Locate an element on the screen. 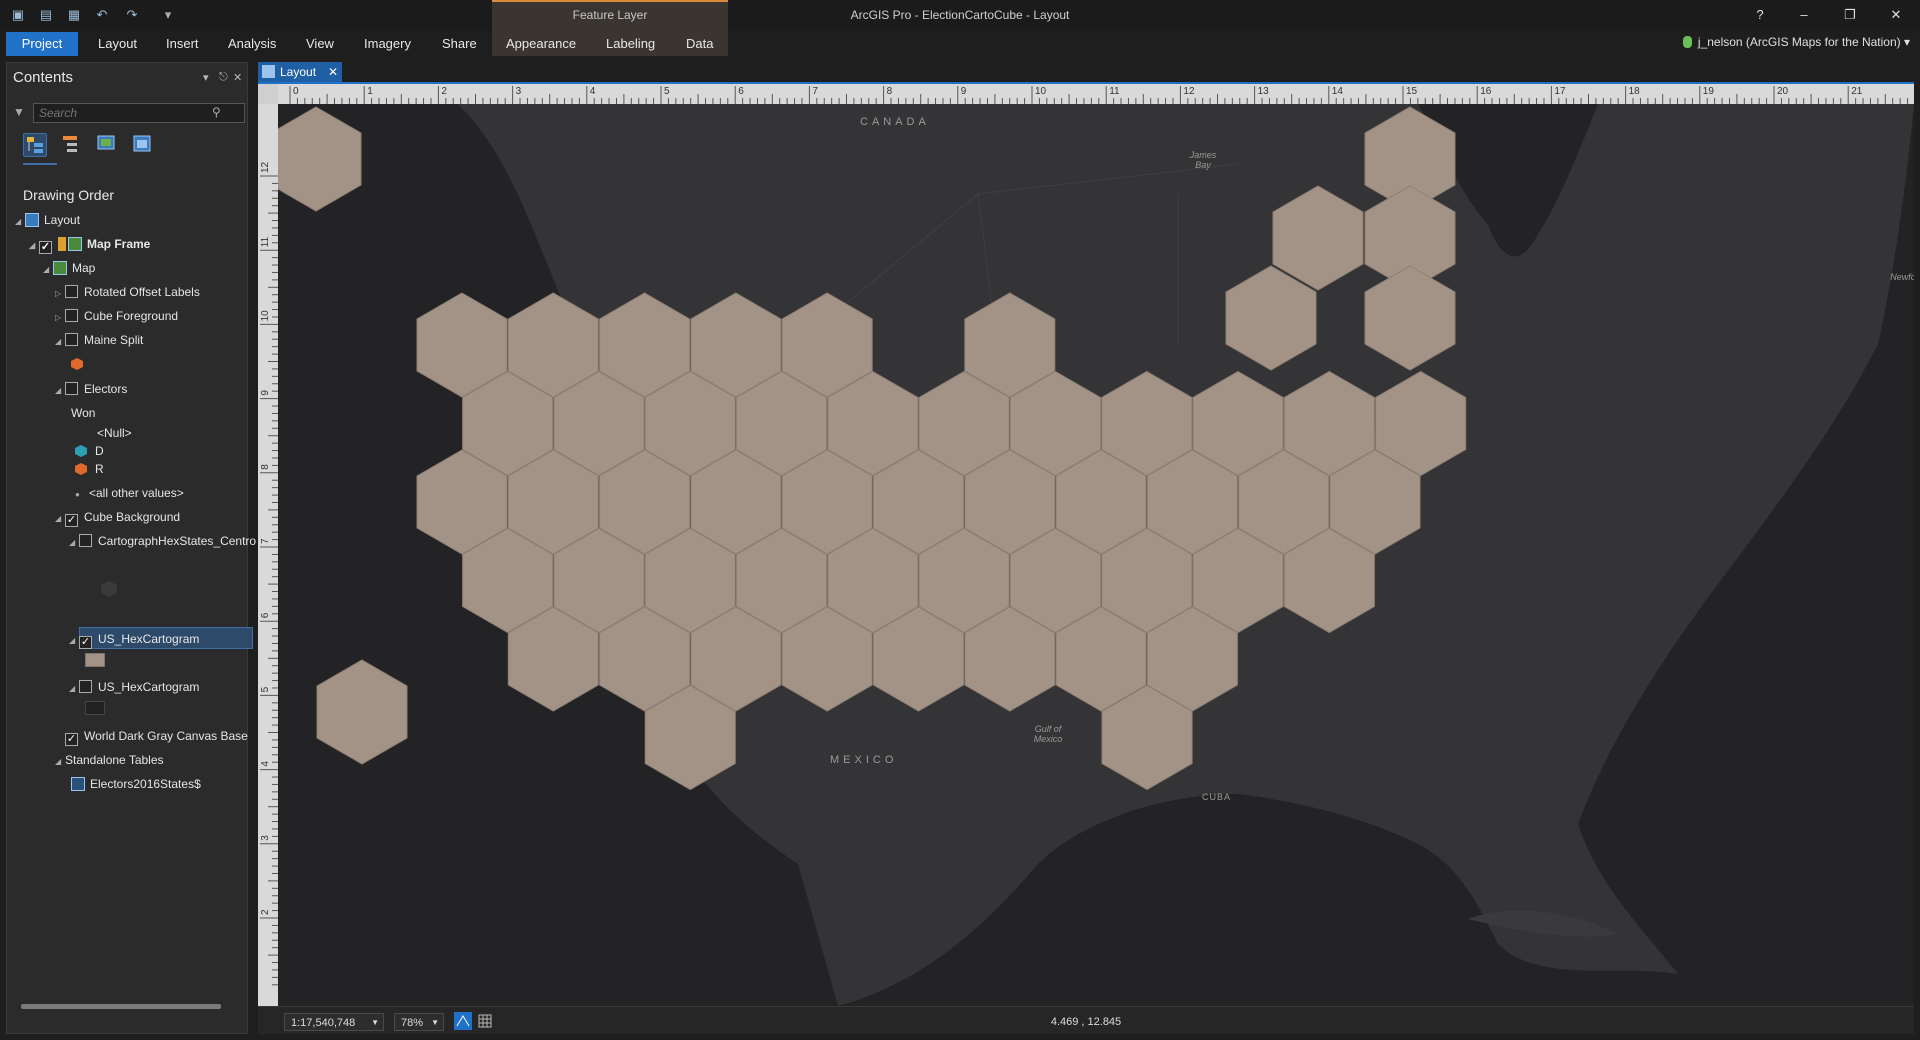 This screenshot has height=1040, width=1920. tree-label: Maine Split is located at coordinates (114, 340).